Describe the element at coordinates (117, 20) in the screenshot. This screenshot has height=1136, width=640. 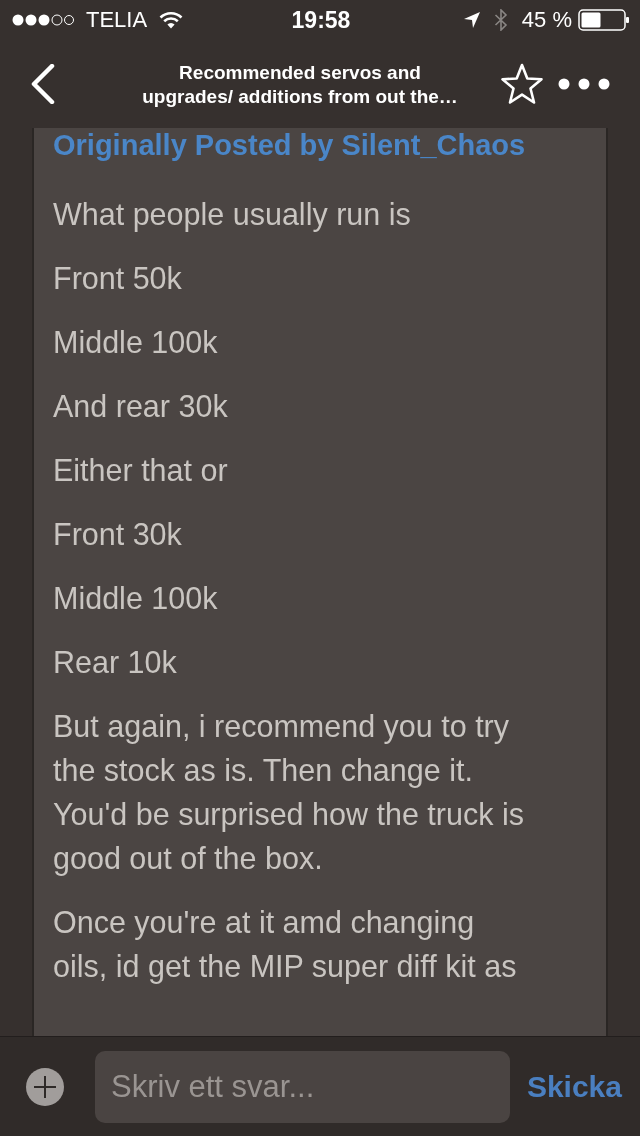
I see `carrier-name: TELIA` at that location.